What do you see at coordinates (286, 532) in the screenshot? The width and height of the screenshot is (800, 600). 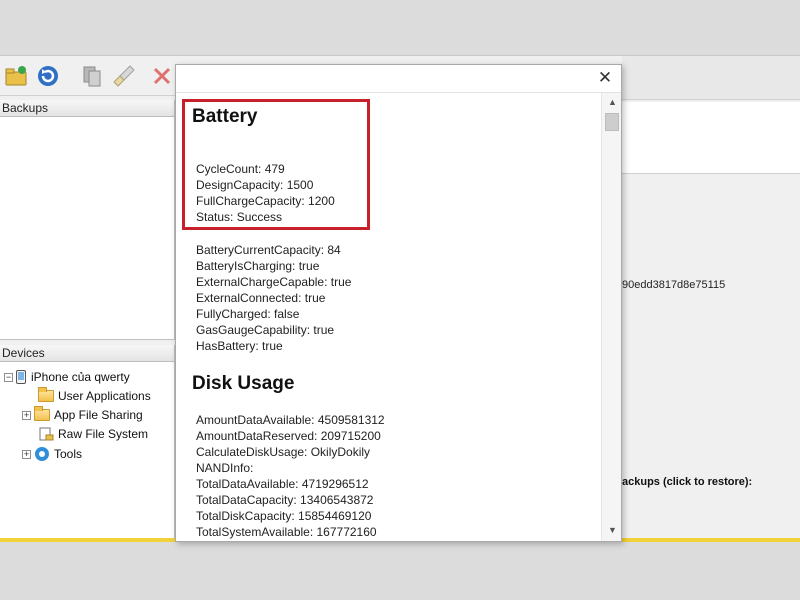 I see `disk-usage-line: TotalSystemAvailable: 167772160` at bounding box center [286, 532].